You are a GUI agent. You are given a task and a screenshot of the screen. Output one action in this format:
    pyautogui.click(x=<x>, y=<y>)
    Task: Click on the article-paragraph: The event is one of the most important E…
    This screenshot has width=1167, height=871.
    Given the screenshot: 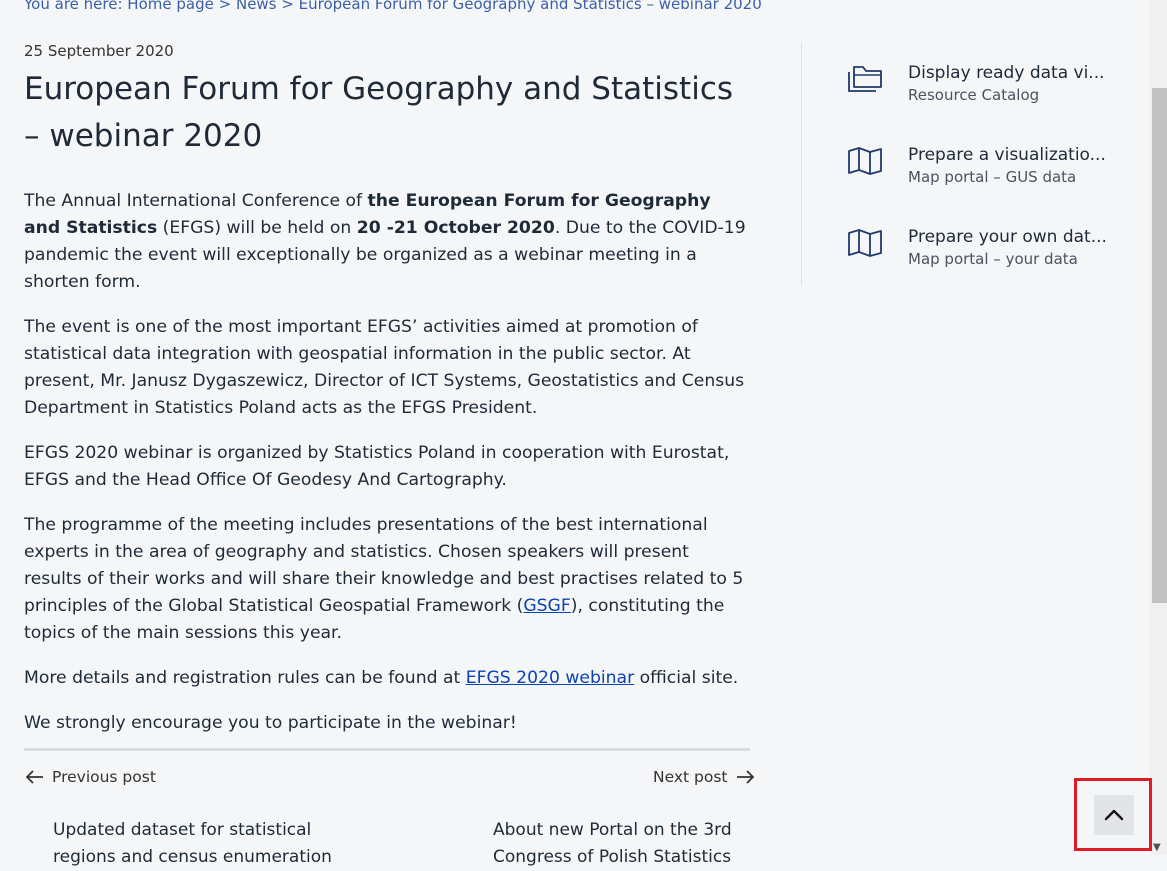 What is the action you would take?
    pyautogui.click(x=384, y=367)
    